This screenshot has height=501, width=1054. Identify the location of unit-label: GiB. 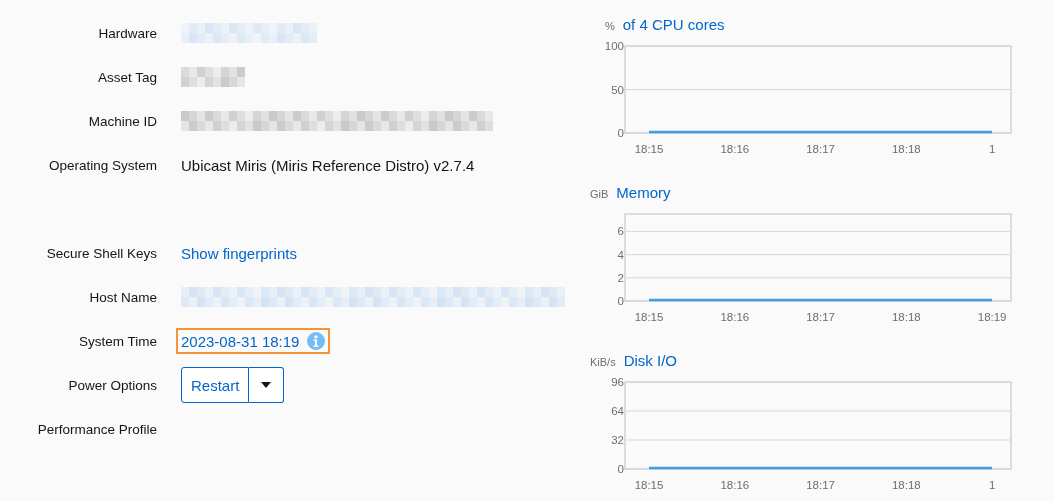
(599, 194).